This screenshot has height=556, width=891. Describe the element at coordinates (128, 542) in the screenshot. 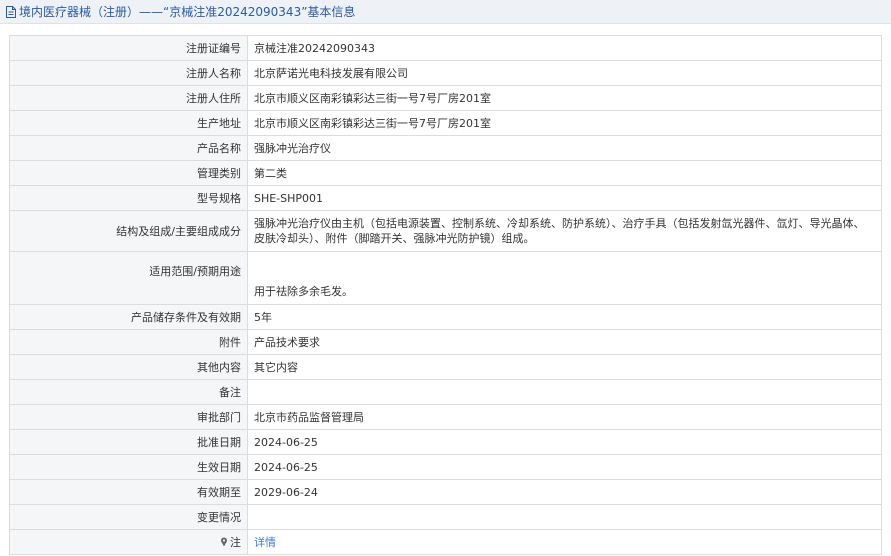

I see `note-label-cell: 注` at that location.